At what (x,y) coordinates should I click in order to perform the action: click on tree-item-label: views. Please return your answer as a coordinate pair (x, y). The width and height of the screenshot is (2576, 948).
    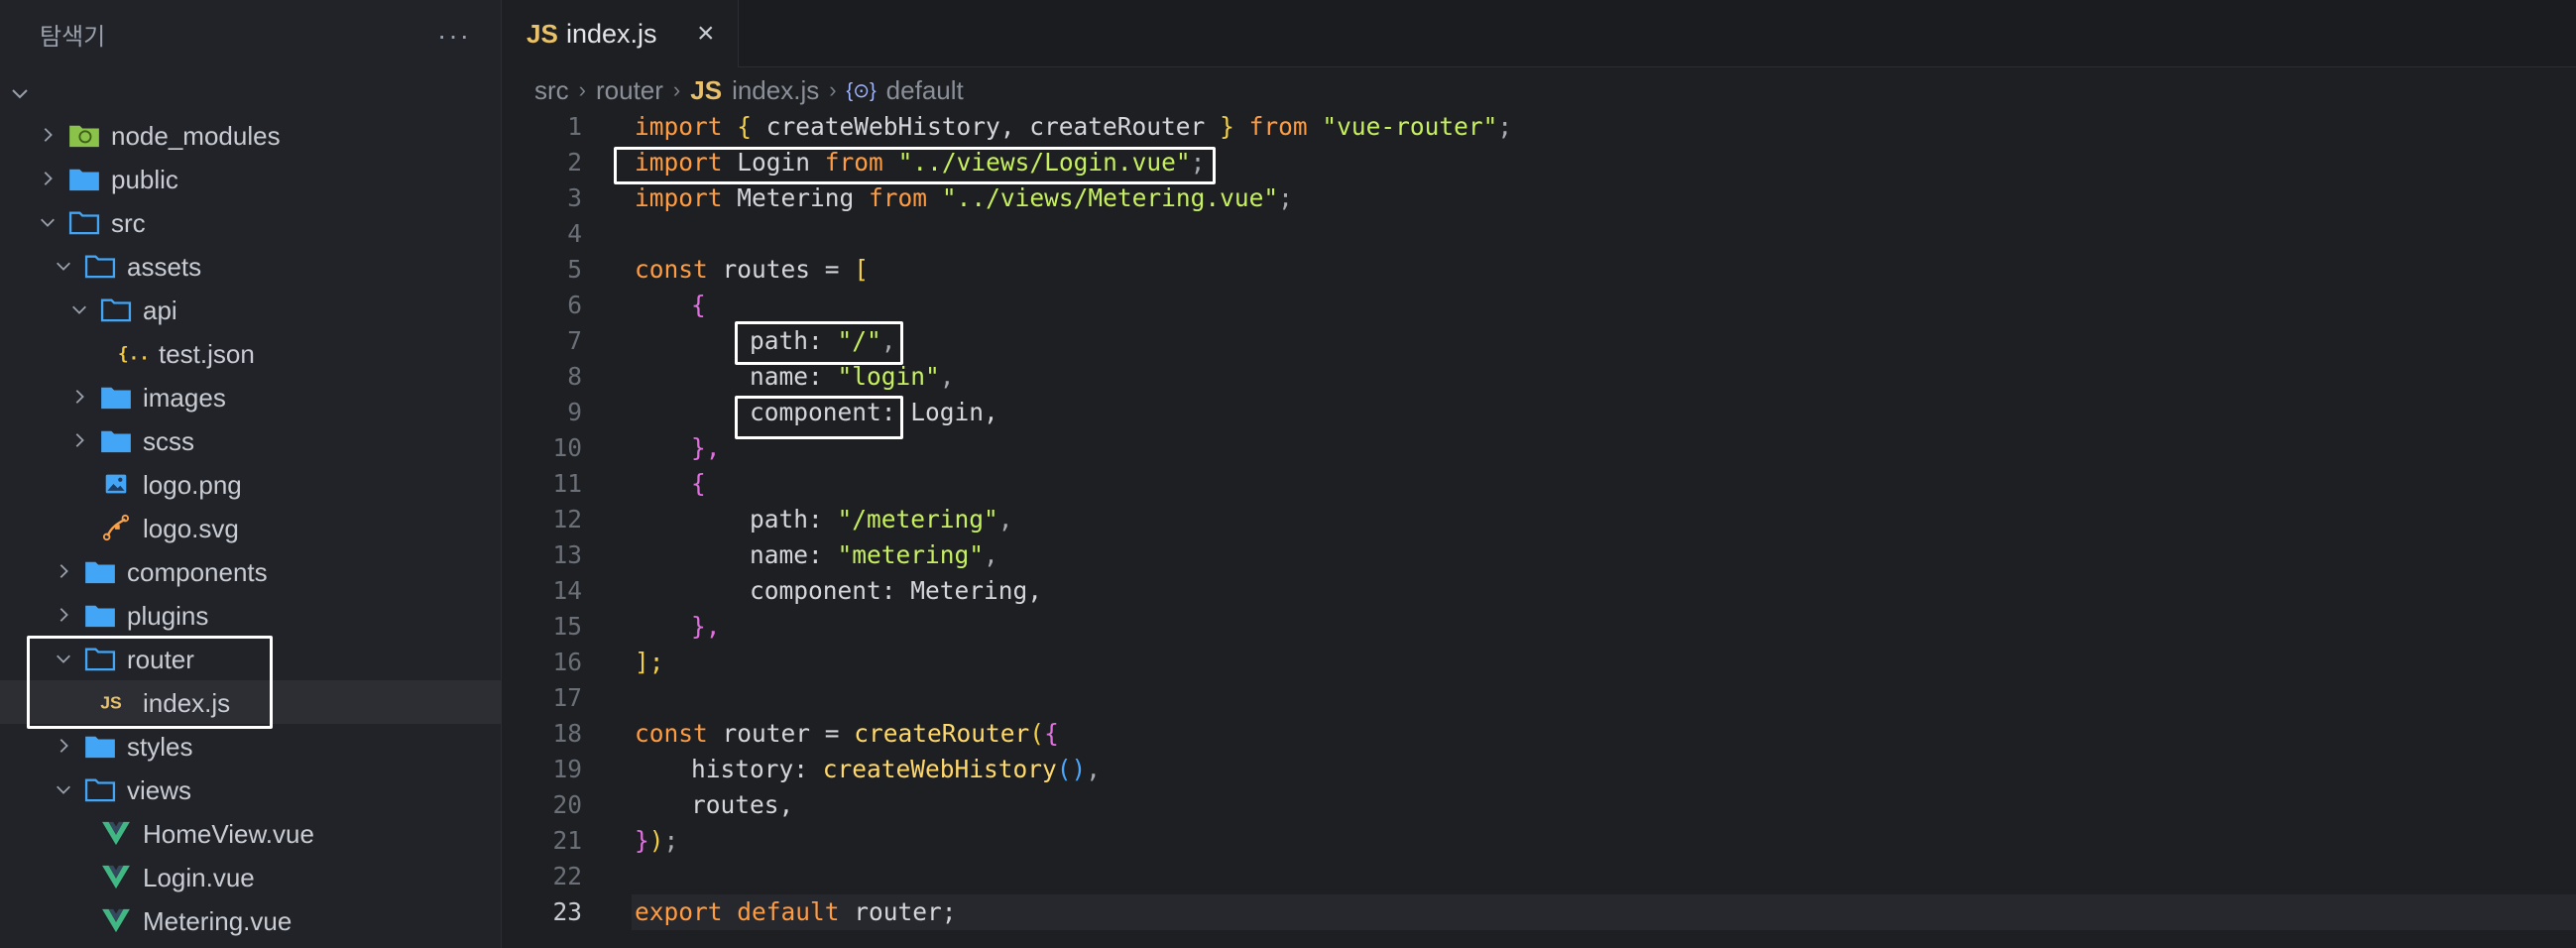
    Looking at the image, I should click on (159, 790).